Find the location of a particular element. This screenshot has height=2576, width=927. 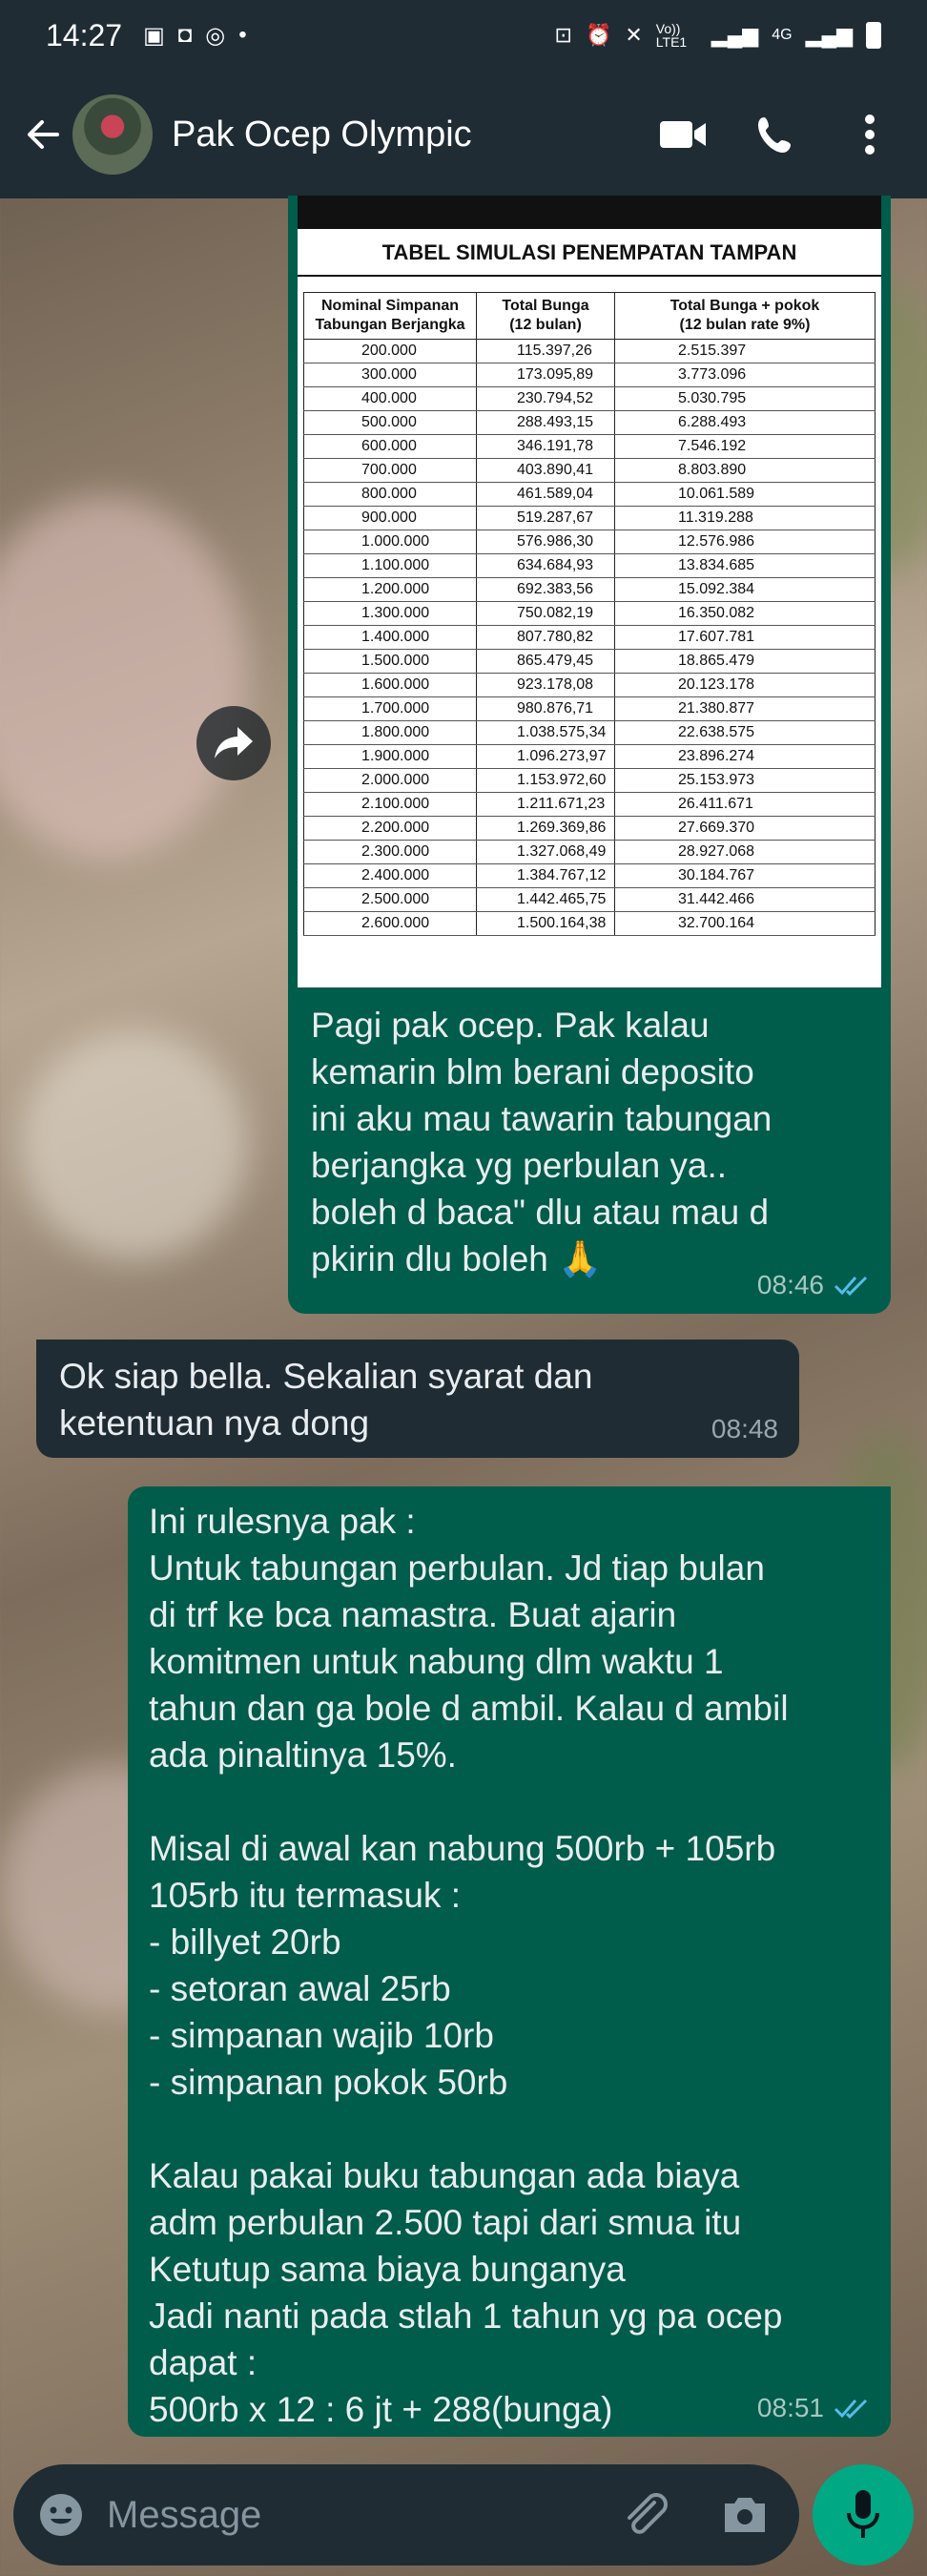

table-cell: 18.865.479 is located at coordinates (745, 661).